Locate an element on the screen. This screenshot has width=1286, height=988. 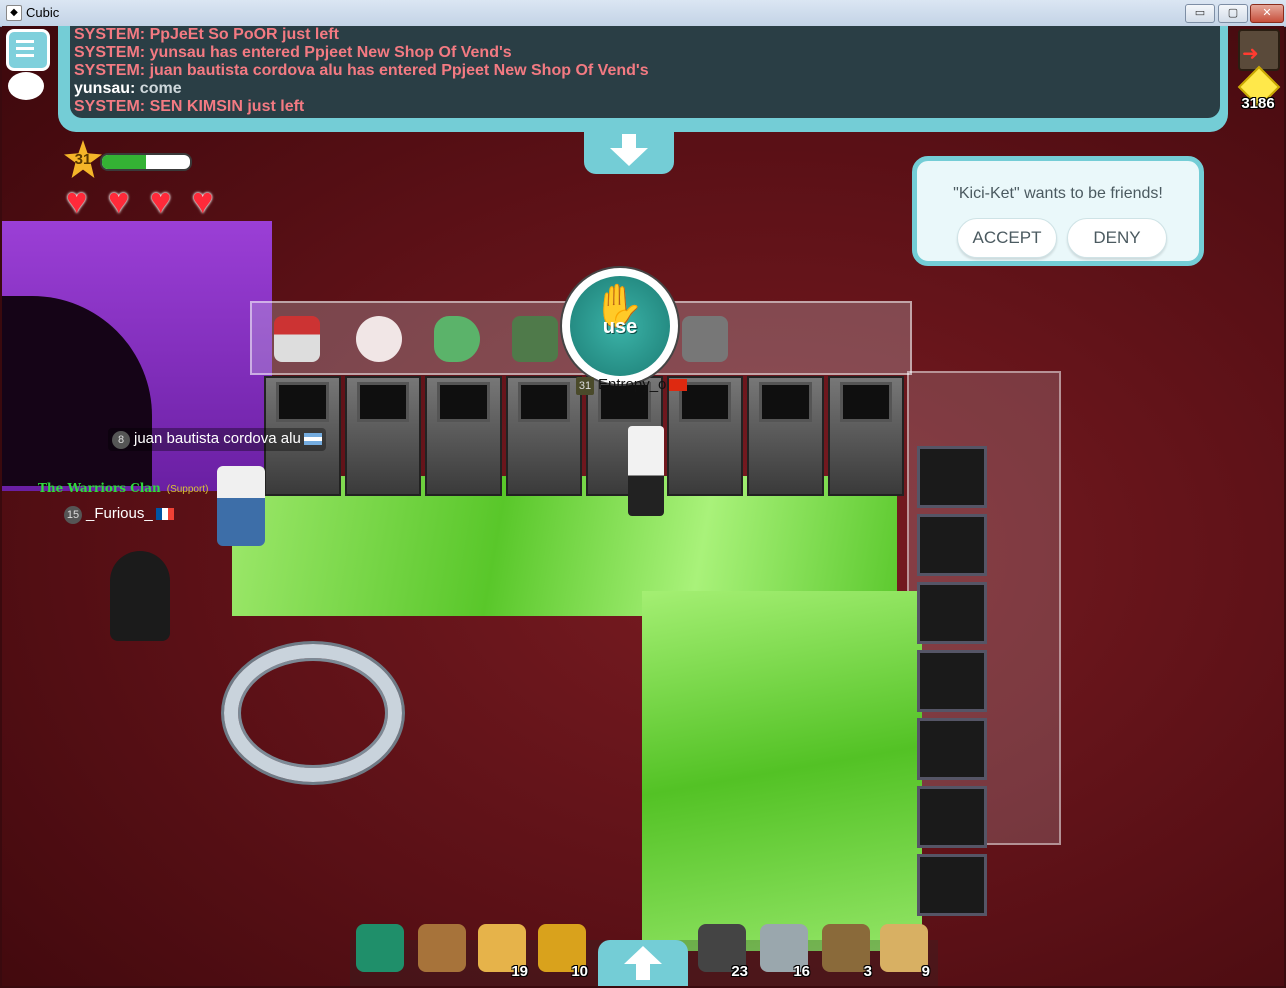
maximize-button: ▢ is located at coordinates (1233, 13).